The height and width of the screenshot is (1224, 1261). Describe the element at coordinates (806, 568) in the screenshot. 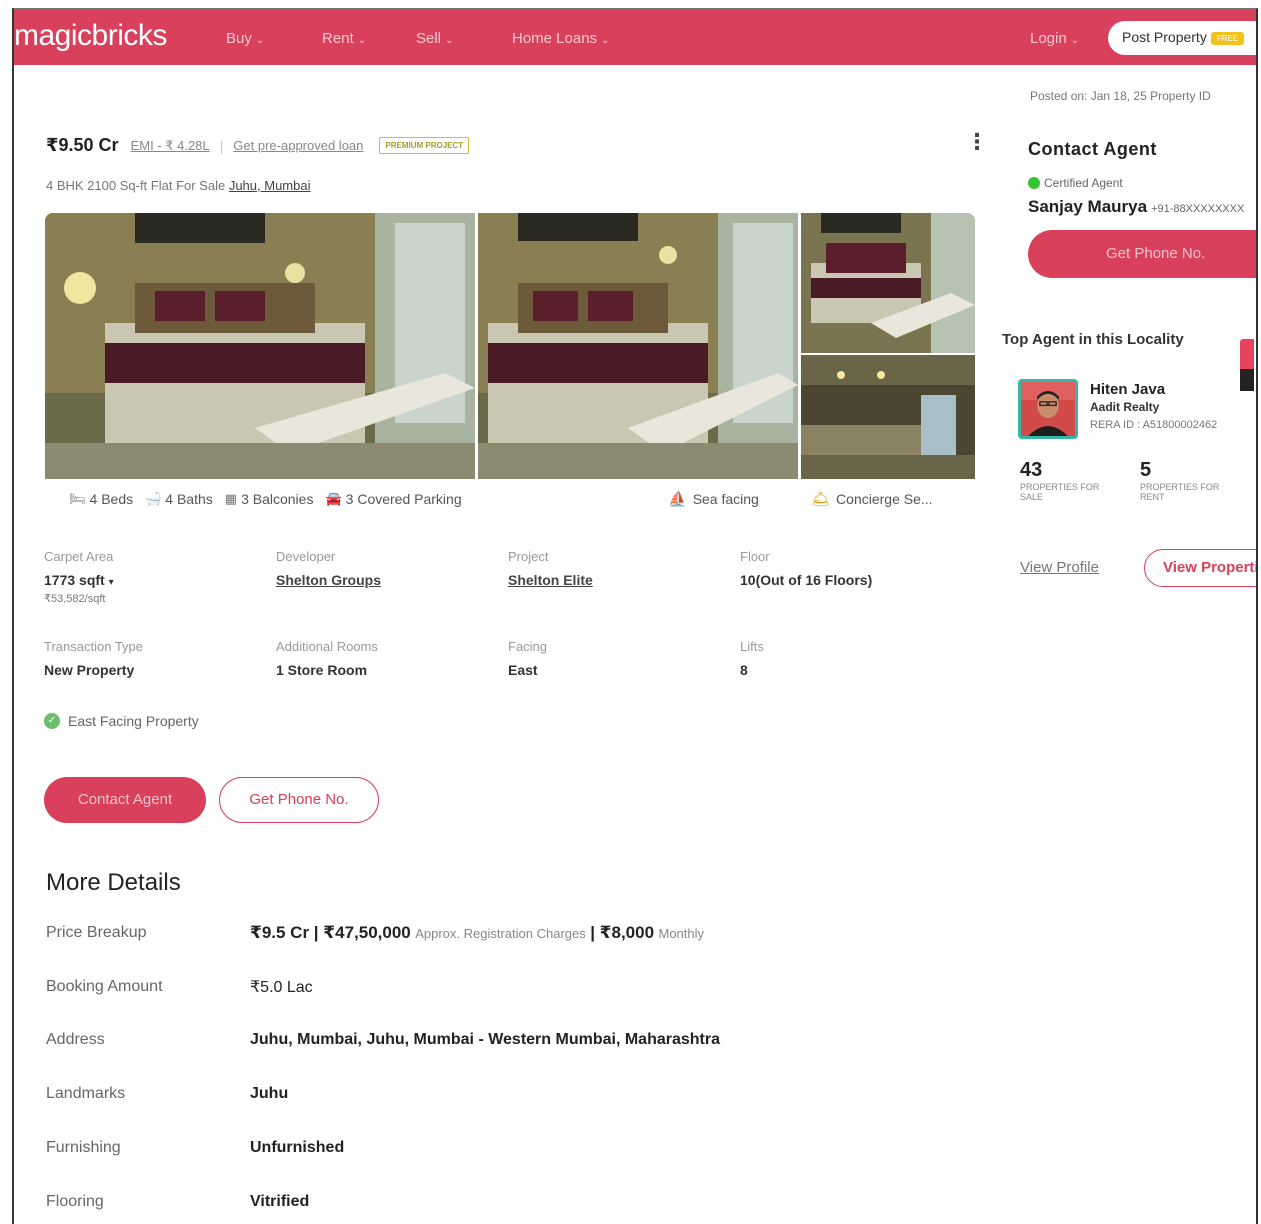

I see `spec-floor: Floor 10(Out of 16 Floors)` at that location.